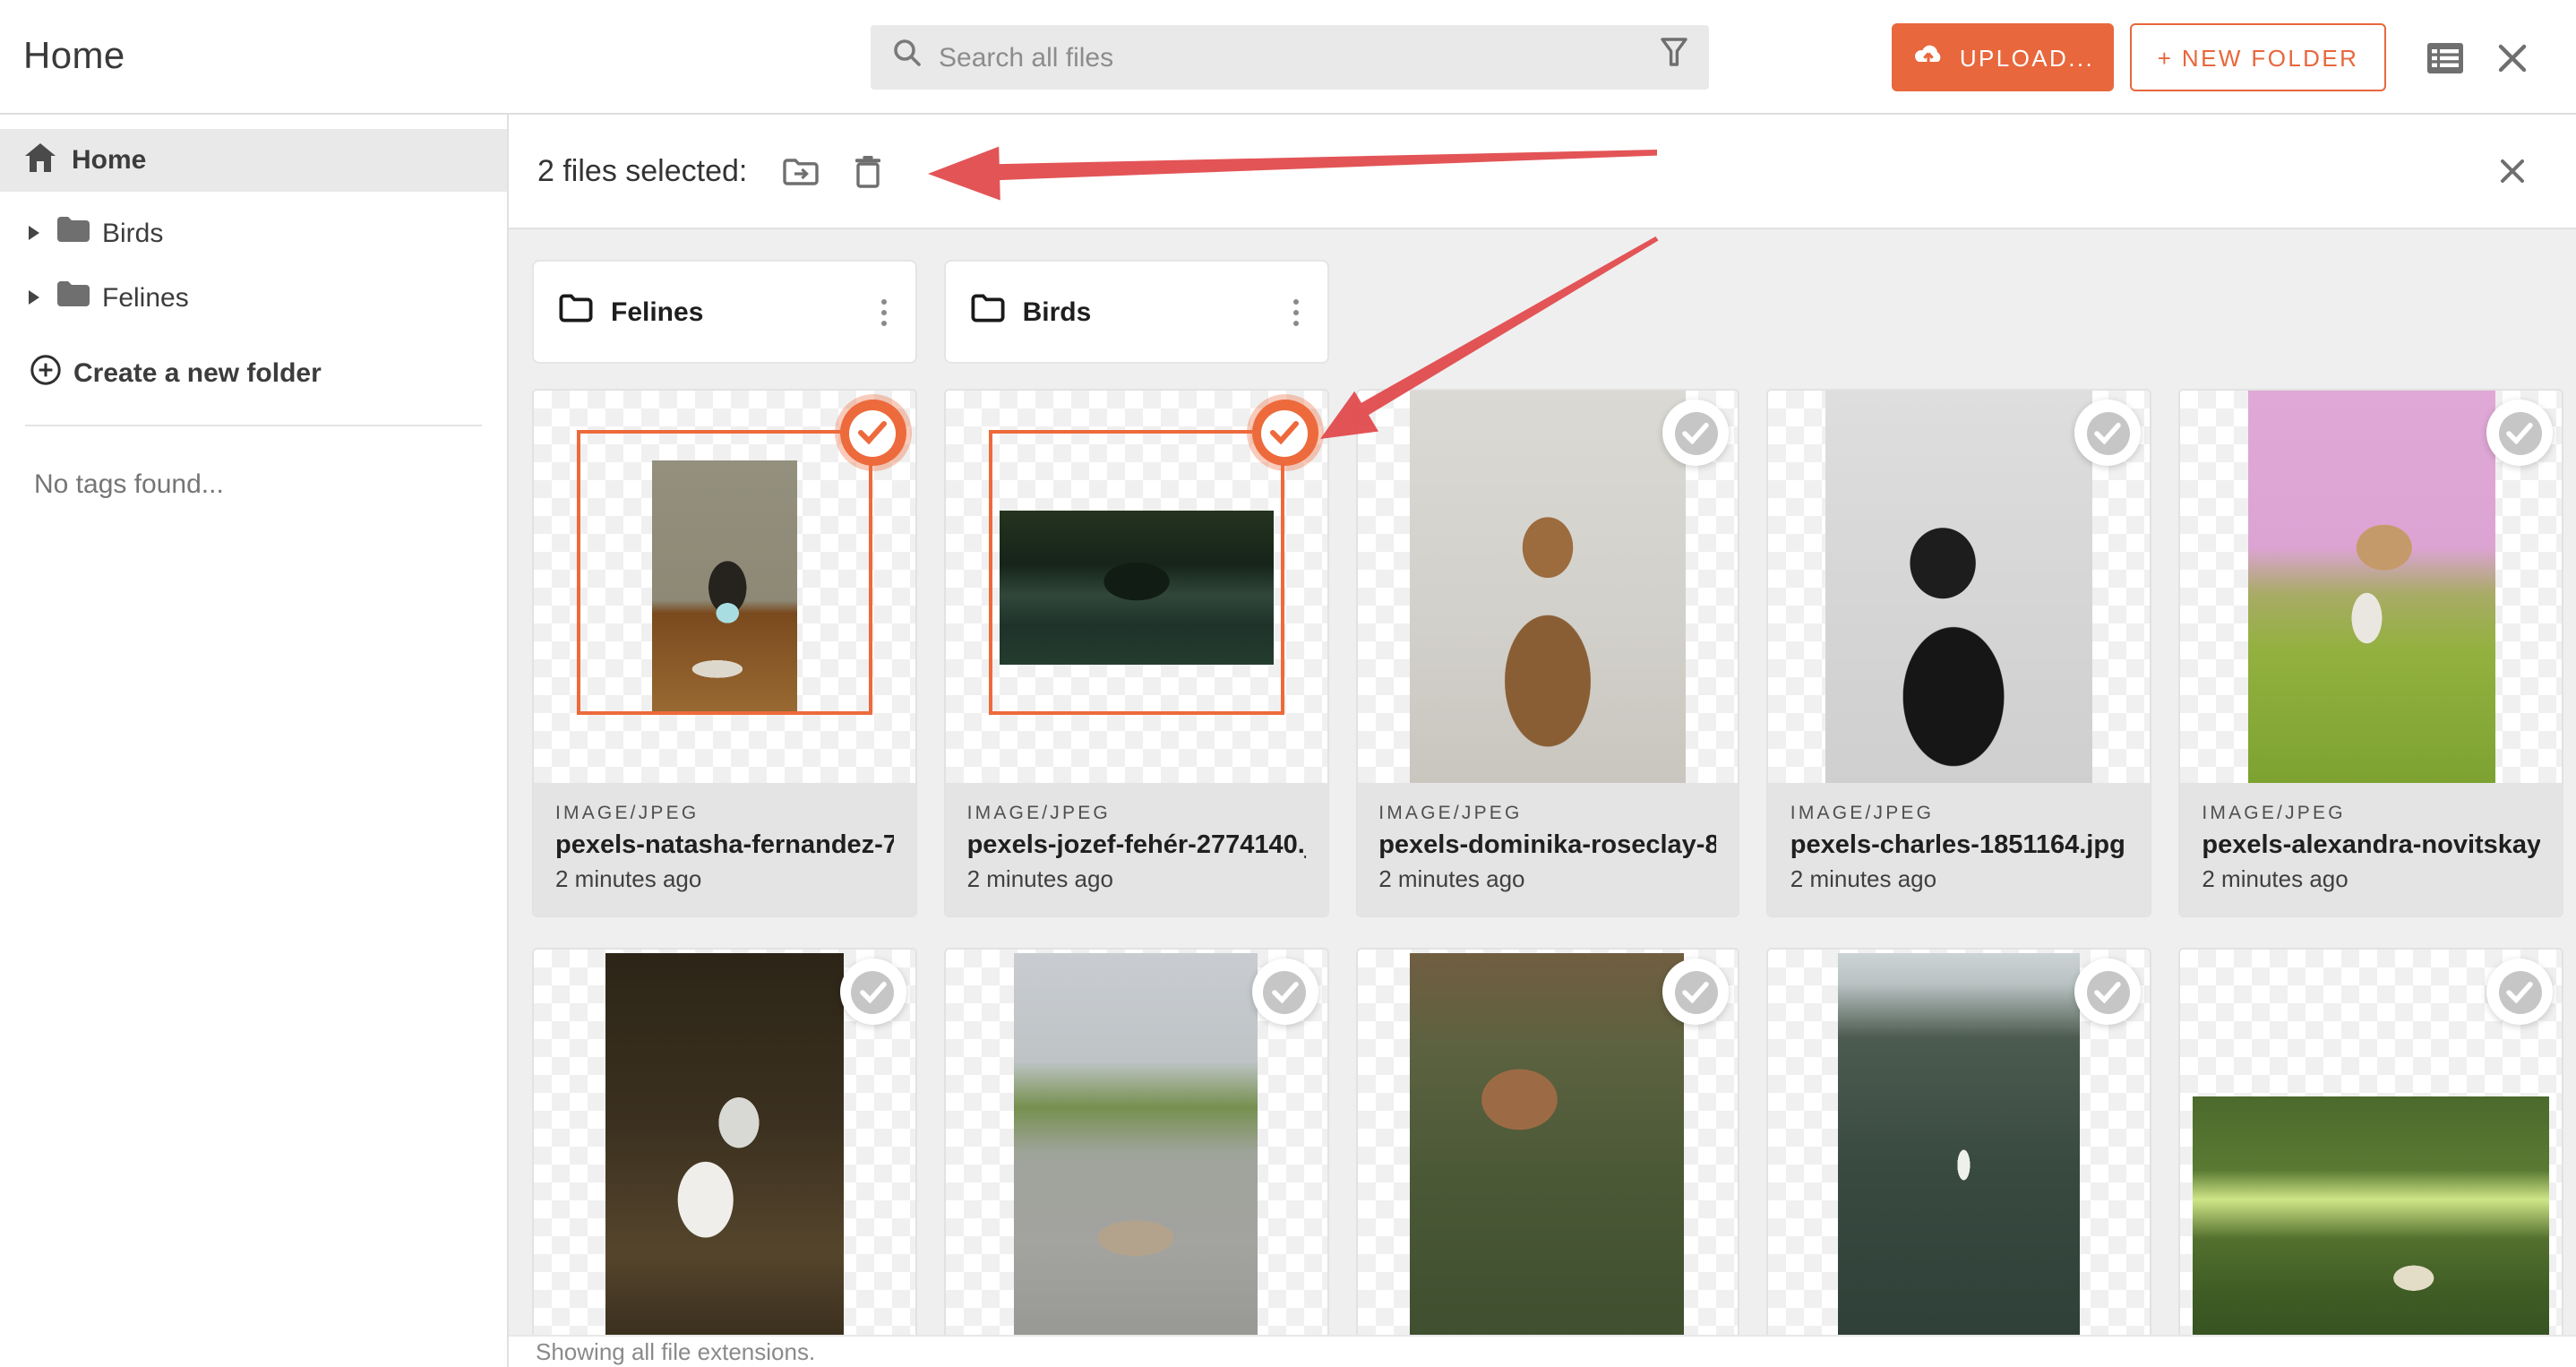  I want to click on photo-dog-in-green-fur, so click(2371, 587).